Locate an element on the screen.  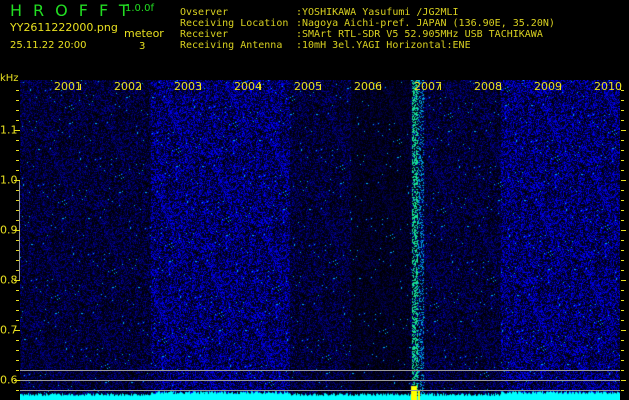
time-label: 2002 is located at coordinates (128, 86).